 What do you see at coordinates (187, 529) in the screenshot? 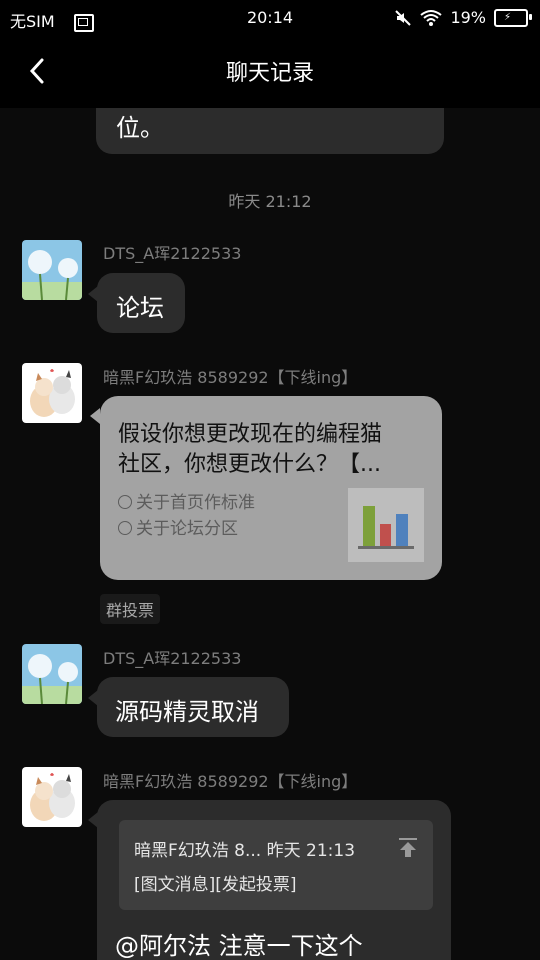
I see `poll-option-label: 关于论坛分区` at bounding box center [187, 529].